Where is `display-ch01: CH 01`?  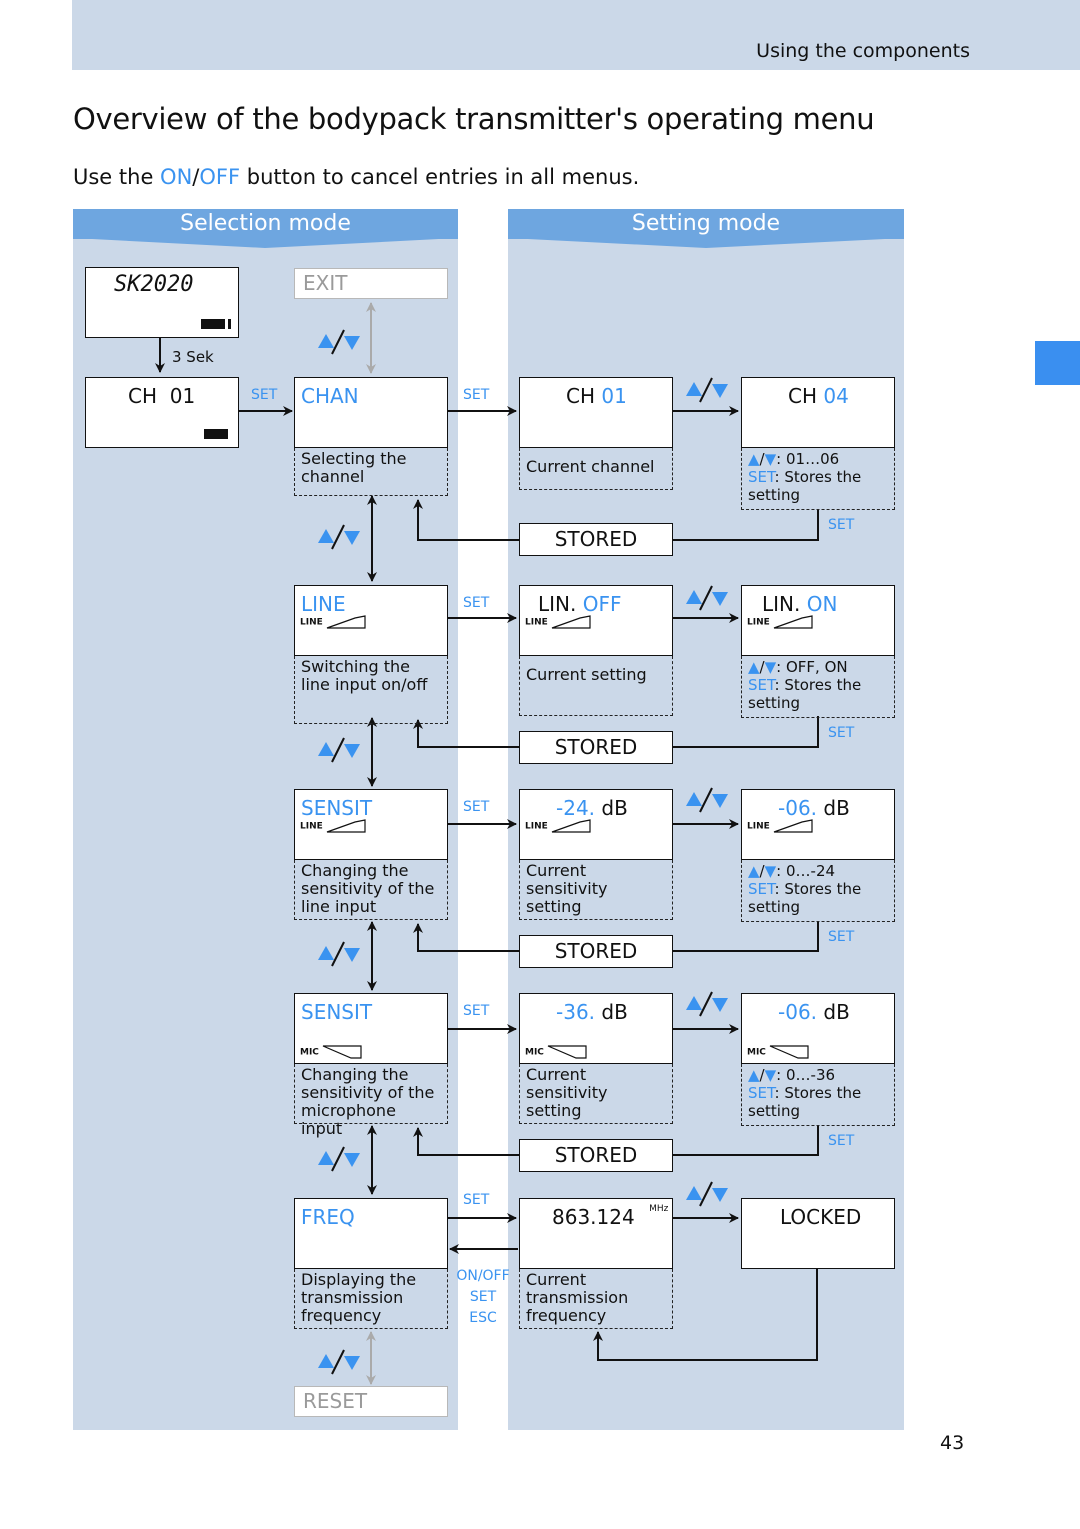 display-ch01: CH 01 is located at coordinates (162, 412).